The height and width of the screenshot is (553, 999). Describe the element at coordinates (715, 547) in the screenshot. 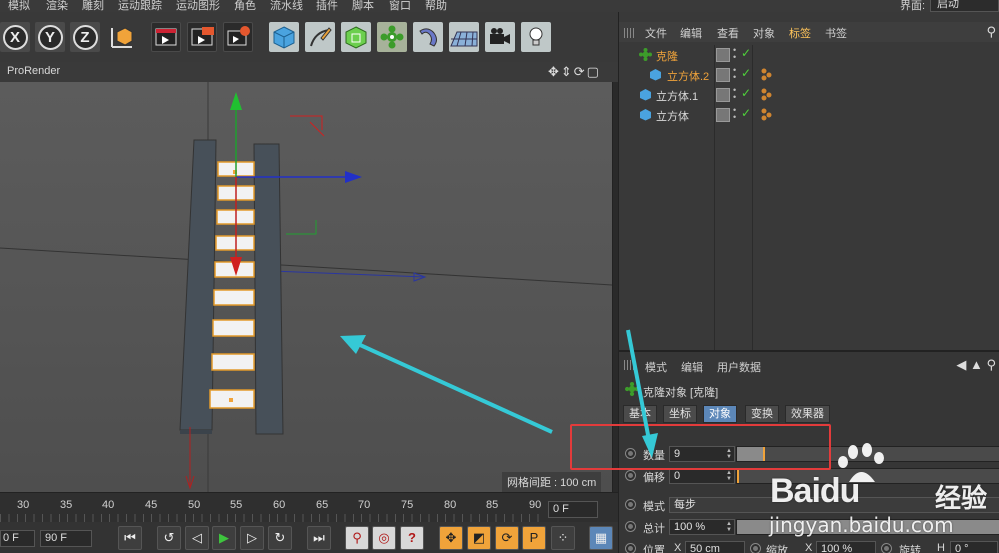

I see `position-x-input: 50 cm` at that location.